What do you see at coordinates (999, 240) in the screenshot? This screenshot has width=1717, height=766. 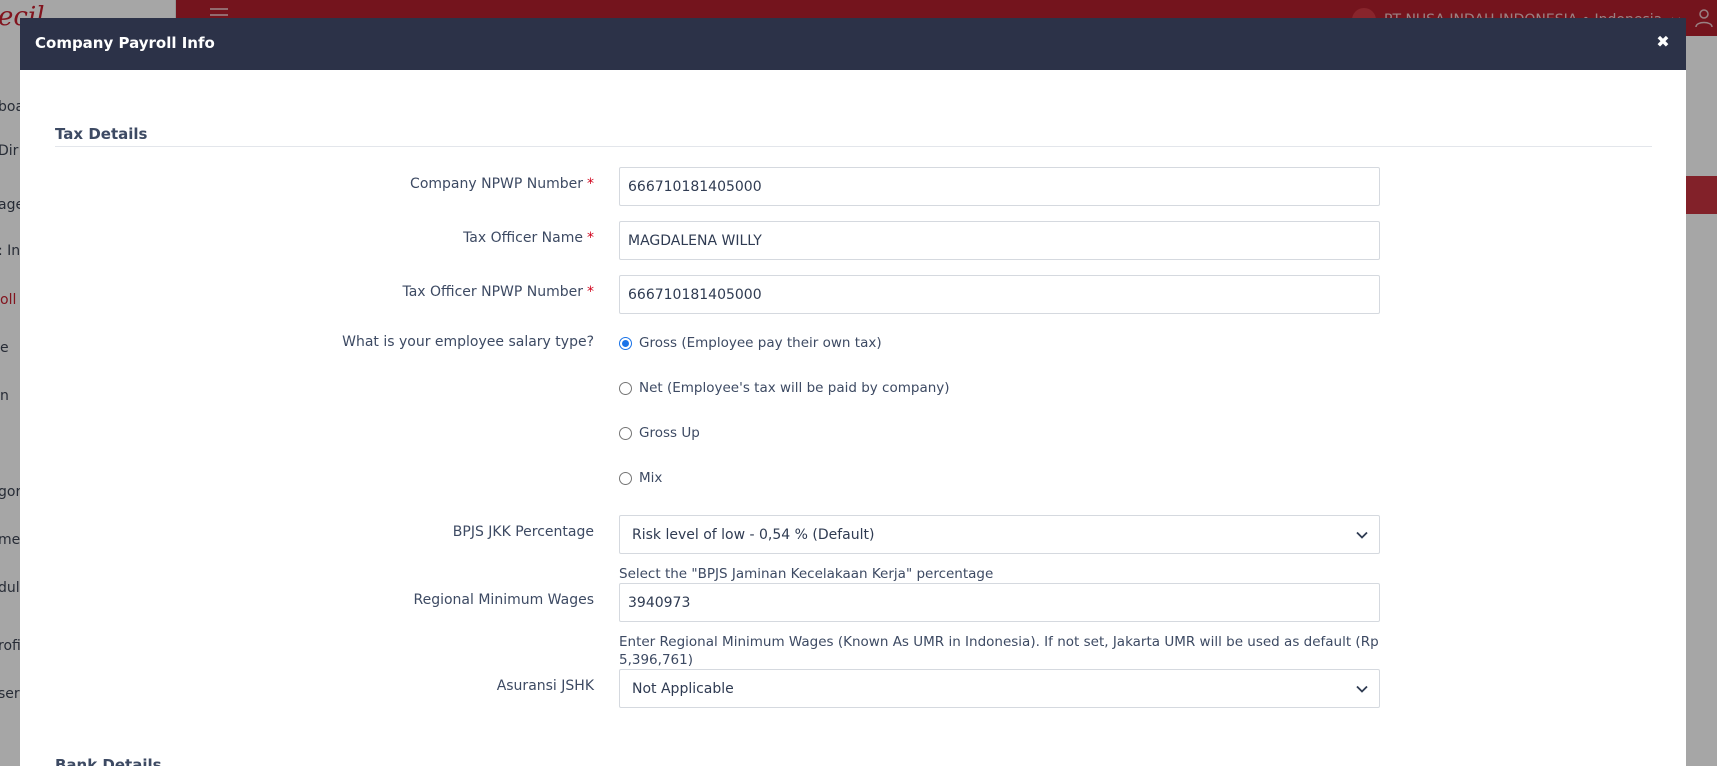 I see `tax-officer-name-input` at bounding box center [999, 240].